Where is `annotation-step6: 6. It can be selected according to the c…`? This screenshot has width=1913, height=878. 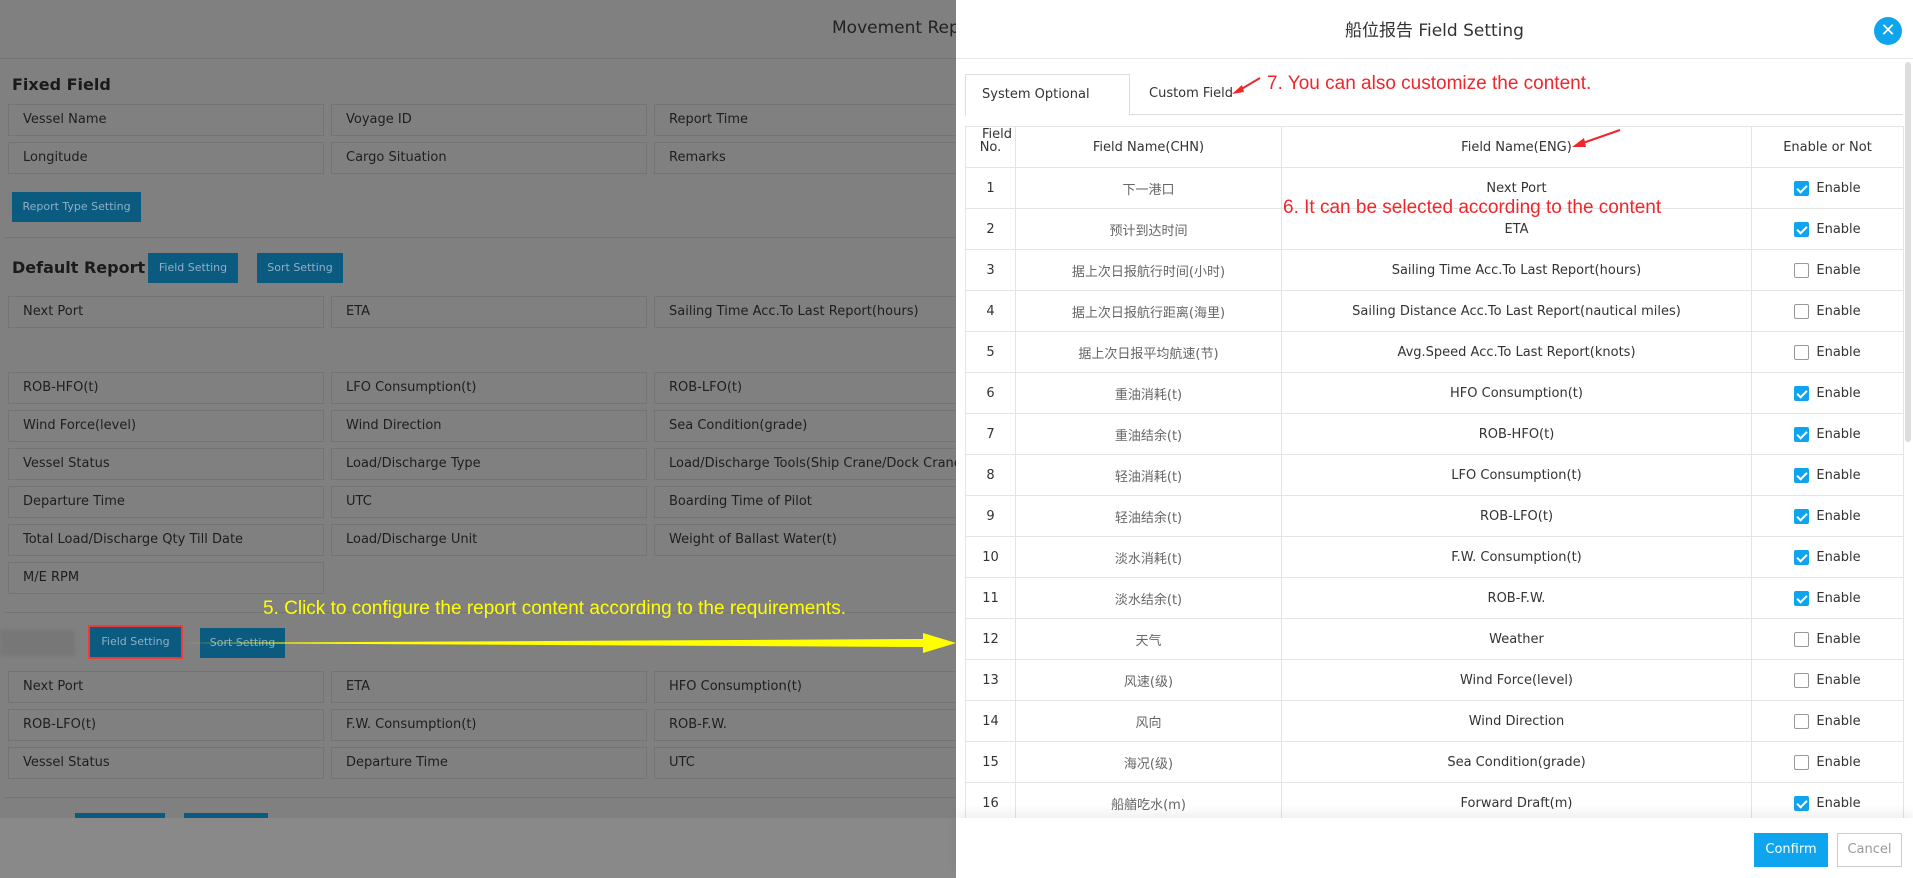 annotation-step6: 6. It can be selected according to the c… is located at coordinates (1472, 207).